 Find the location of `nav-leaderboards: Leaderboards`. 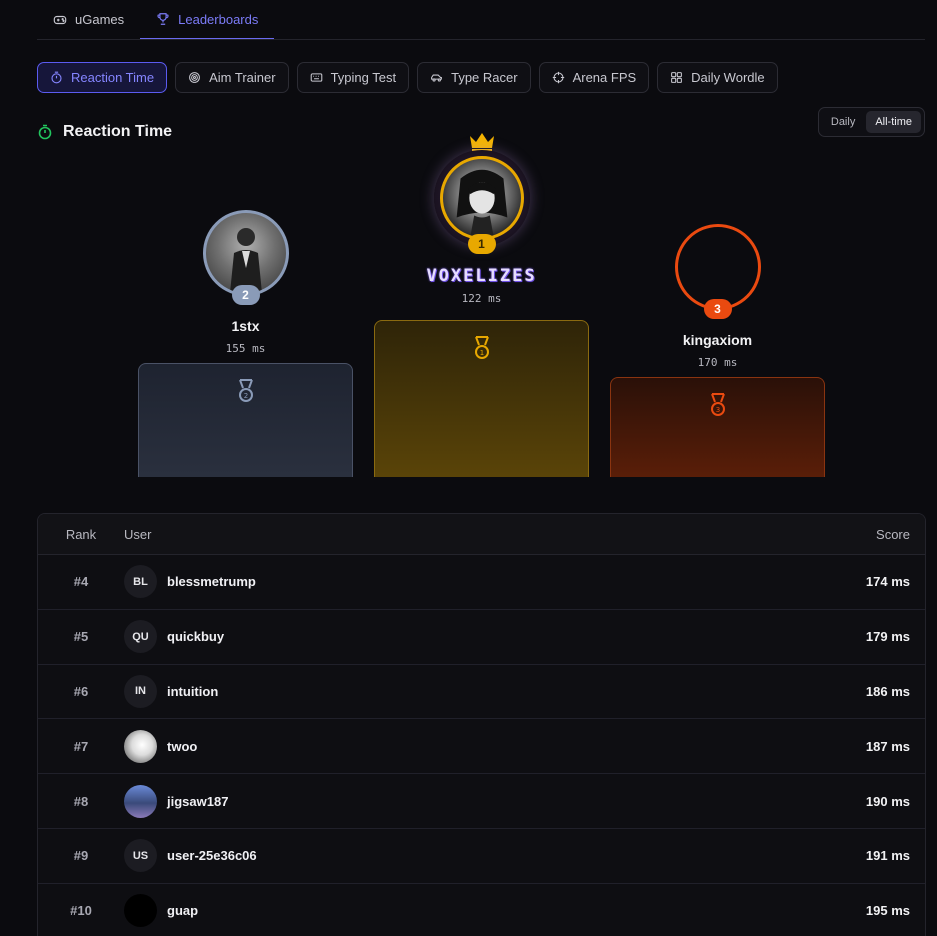

nav-leaderboards: Leaderboards is located at coordinates (207, 19).